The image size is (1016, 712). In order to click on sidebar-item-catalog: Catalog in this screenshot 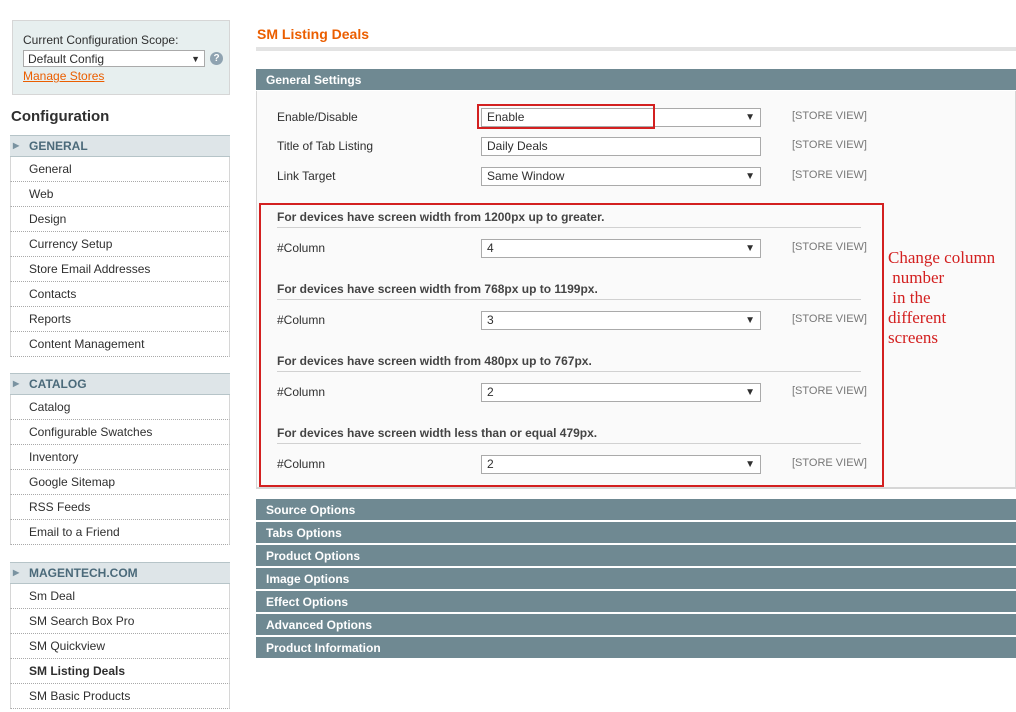, I will do `click(120, 407)`.